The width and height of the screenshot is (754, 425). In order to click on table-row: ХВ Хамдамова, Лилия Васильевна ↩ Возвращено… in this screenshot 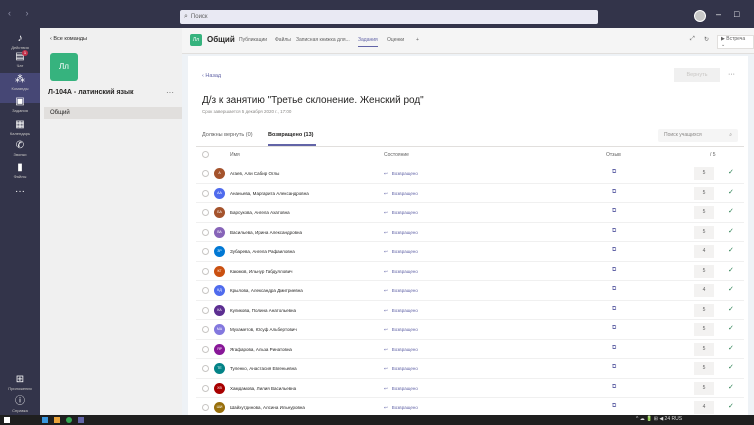, I will do `click(470, 388)`.